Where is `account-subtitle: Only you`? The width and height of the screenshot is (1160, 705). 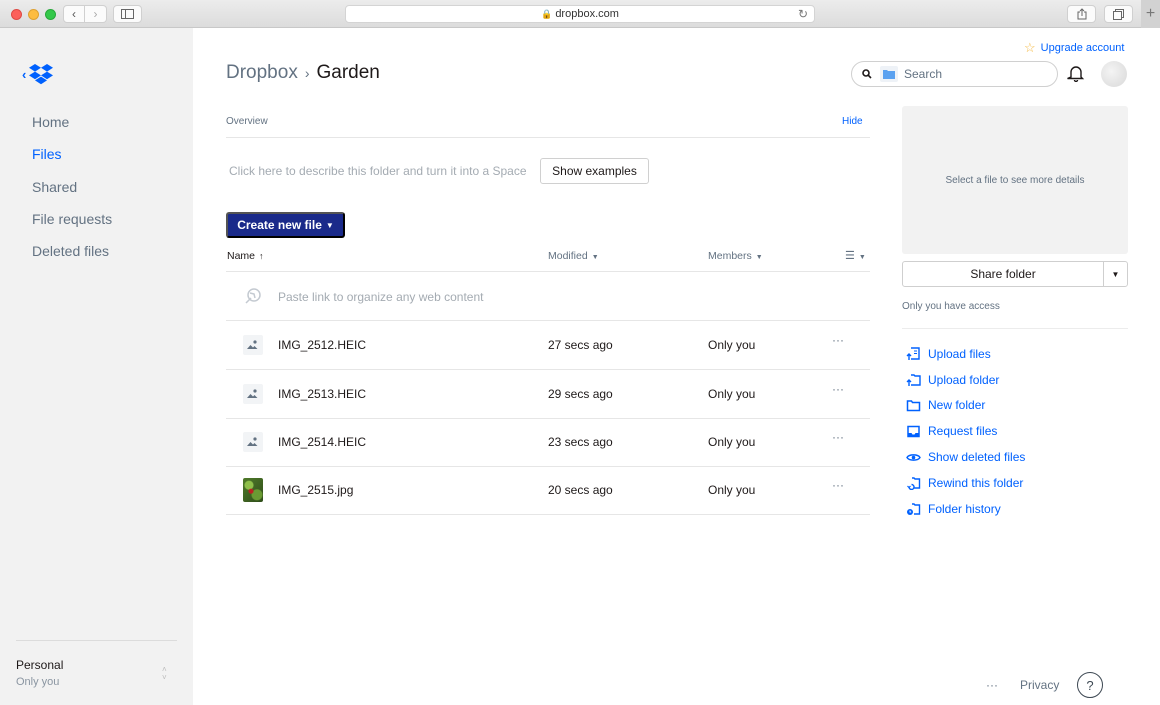
account-subtitle: Only you is located at coordinates (38, 682).